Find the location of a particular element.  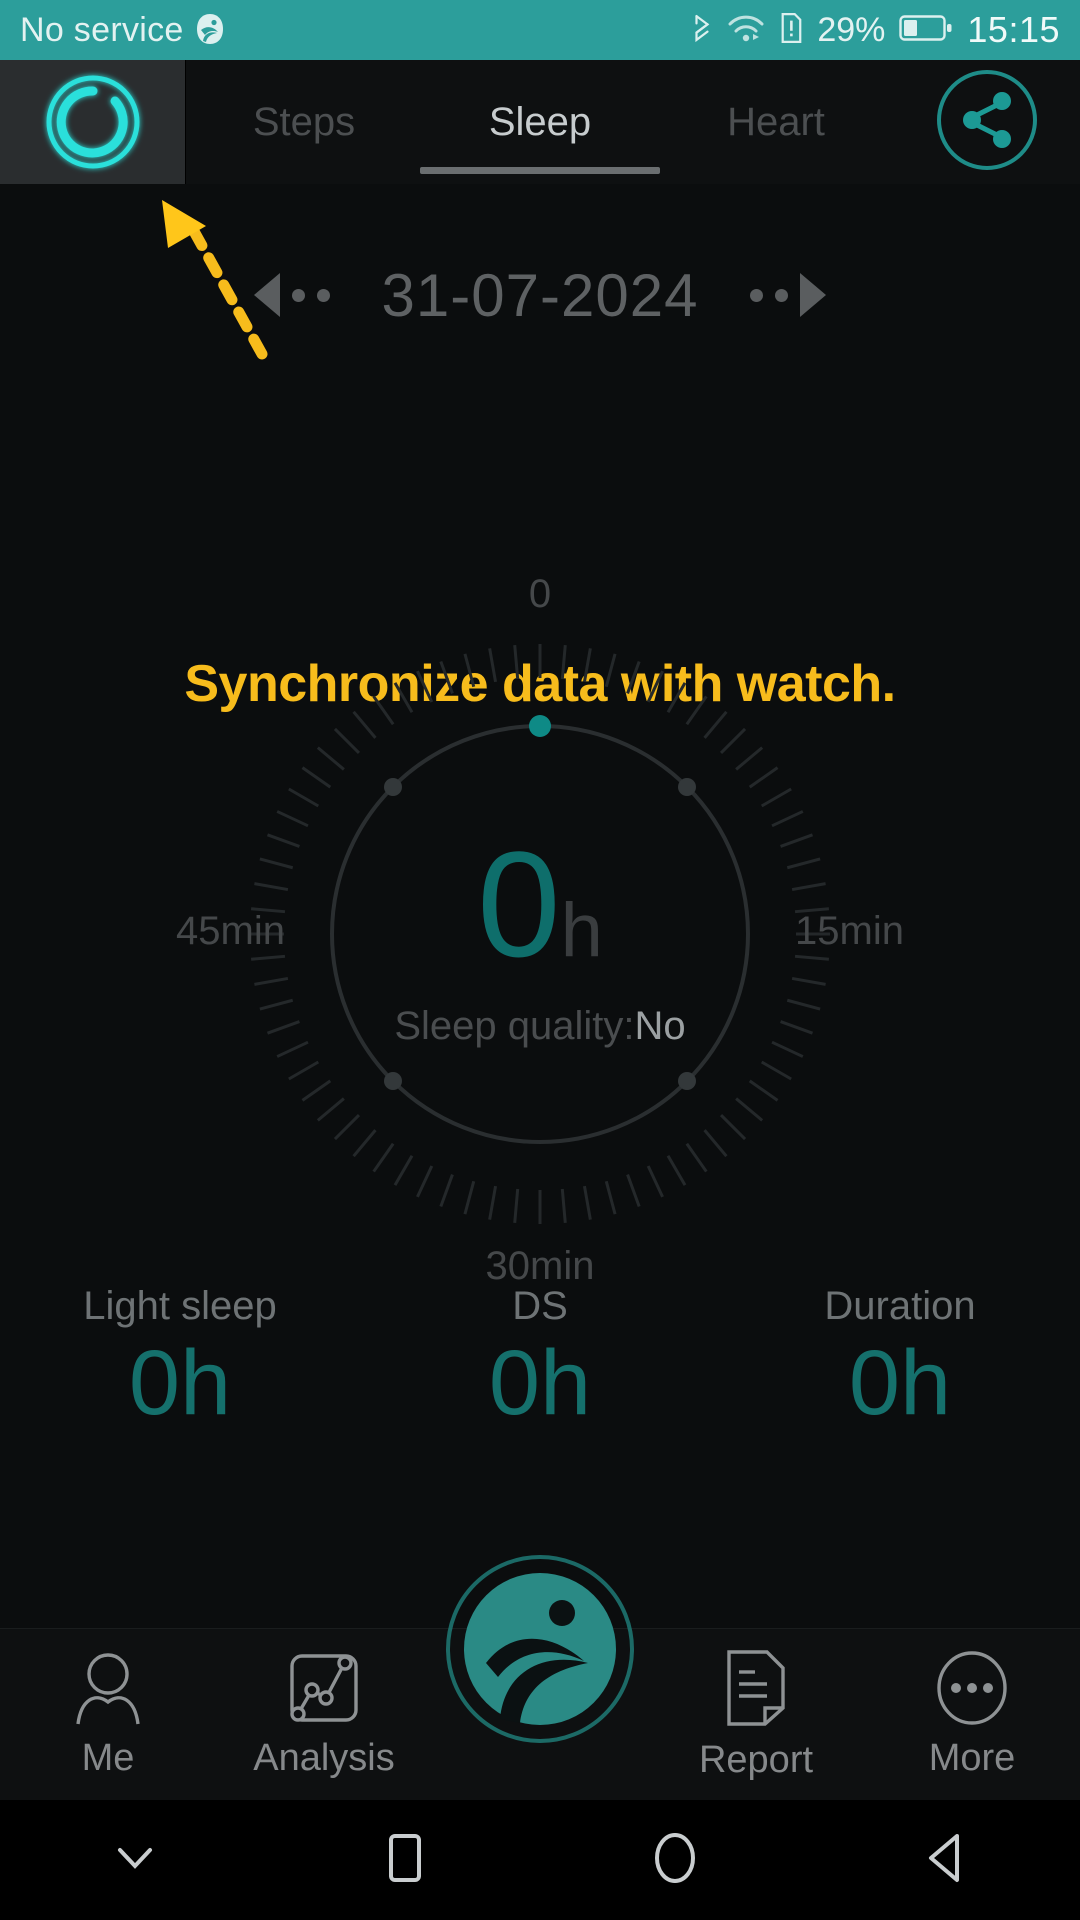

chevron-right-icon is located at coordinates (813, 295).